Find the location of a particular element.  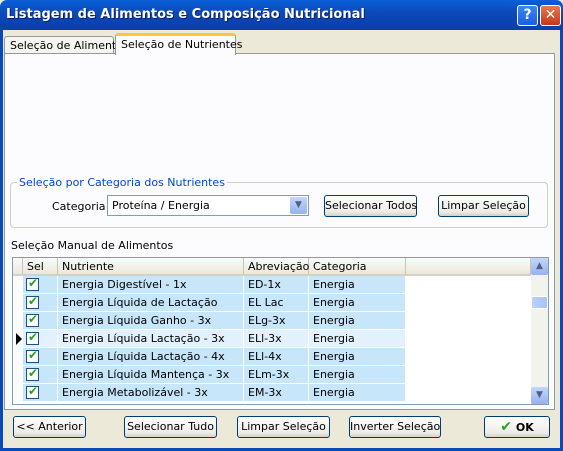

header-abreviacao: Abreviação is located at coordinates (276, 267).